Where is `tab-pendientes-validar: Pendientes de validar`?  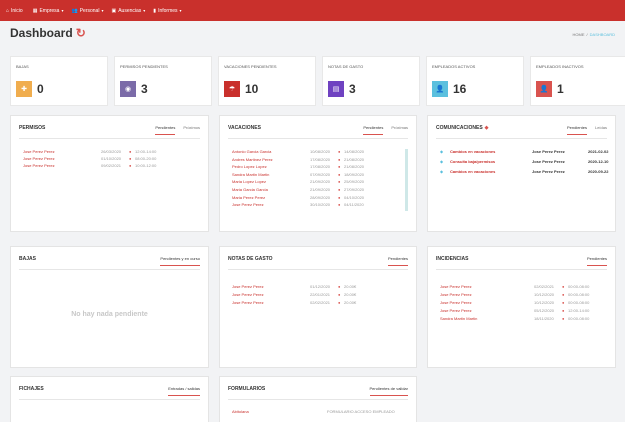 tab-pendientes-validar: Pendientes de validar is located at coordinates (388, 391).